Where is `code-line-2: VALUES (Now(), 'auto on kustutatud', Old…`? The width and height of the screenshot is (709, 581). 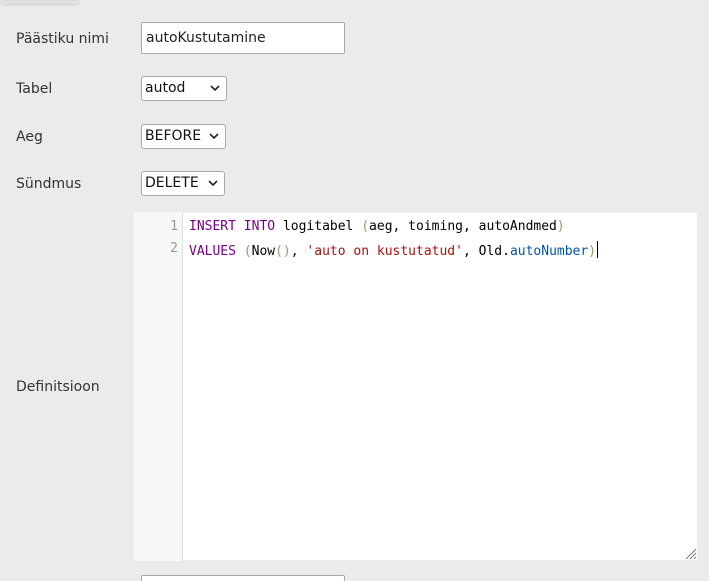 code-line-2: VALUES (Now(), 'auto on kustutatud', Old… is located at coordinates (394, 250).